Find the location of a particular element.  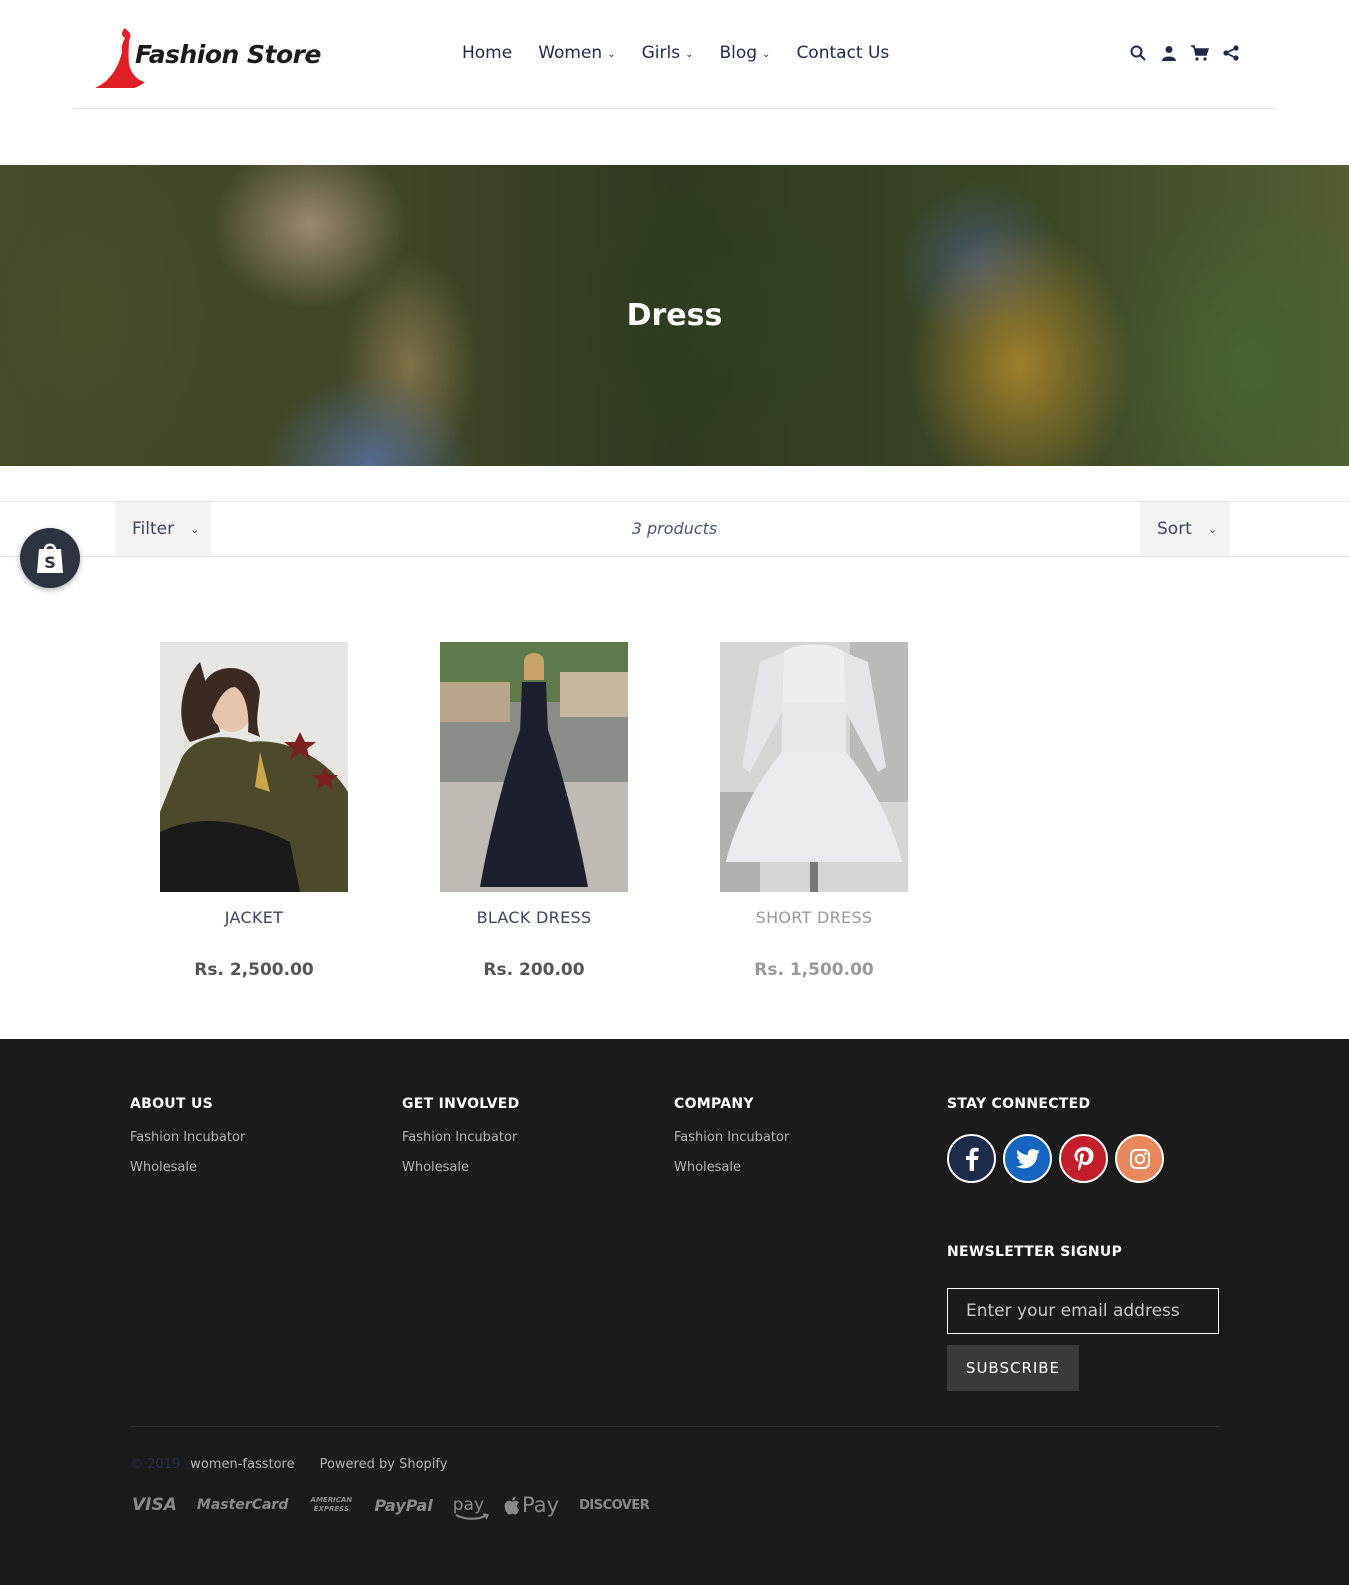

footer-column-stay-connected: STAY CONNECTED is located at coordinates (1055, 1139).